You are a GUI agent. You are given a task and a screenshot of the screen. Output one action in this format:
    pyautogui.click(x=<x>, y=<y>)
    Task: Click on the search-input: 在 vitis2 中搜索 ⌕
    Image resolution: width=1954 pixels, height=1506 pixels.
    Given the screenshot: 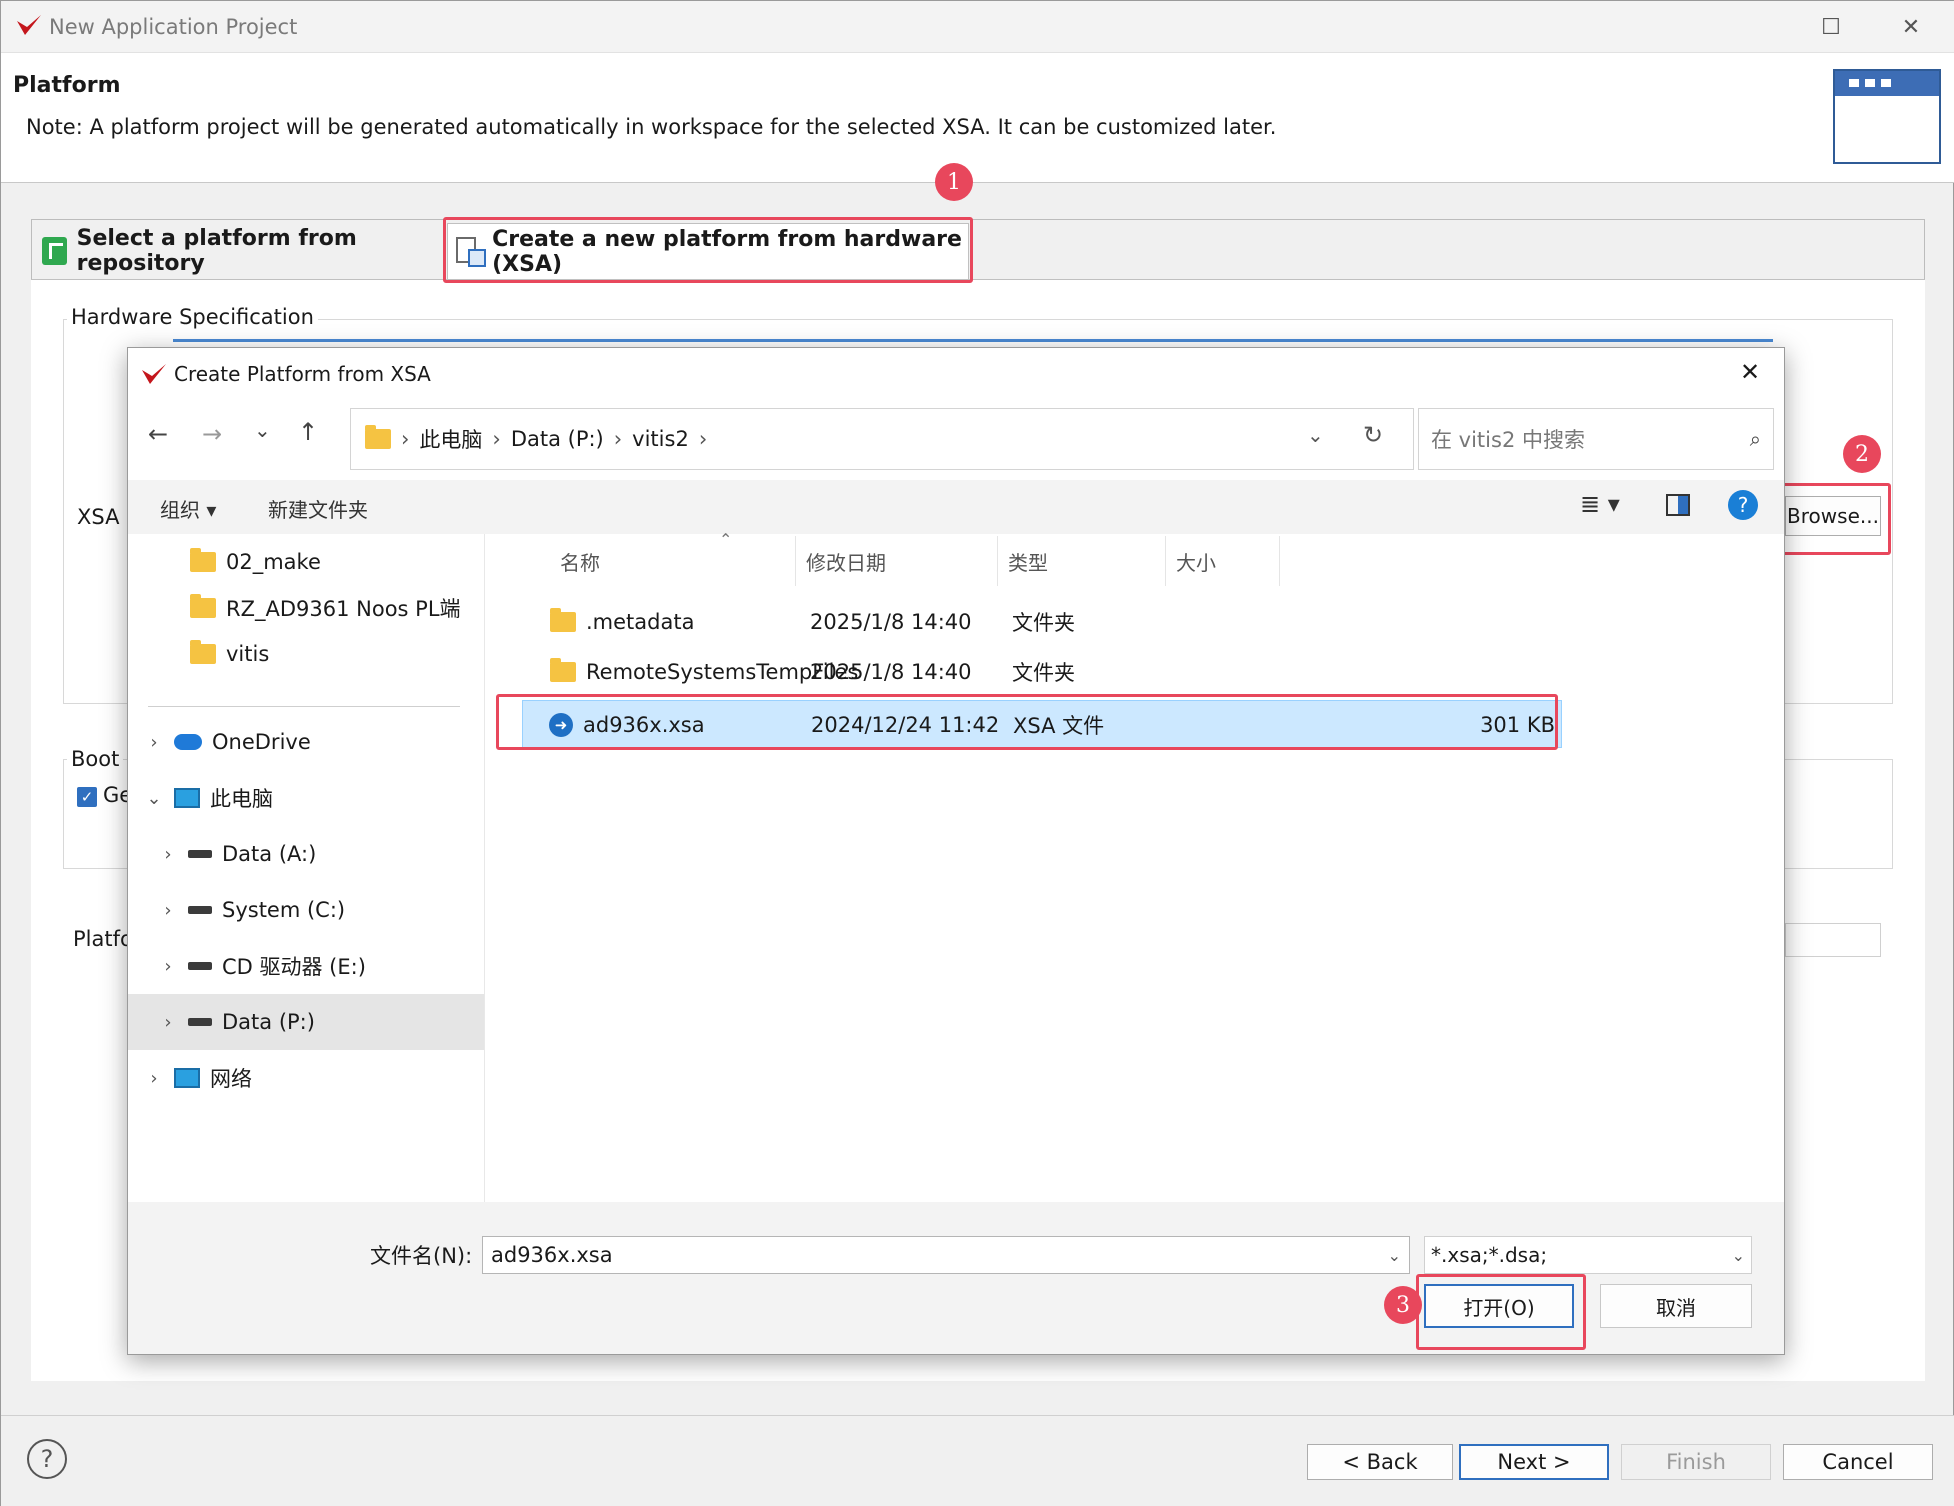 What is the action you would take?
    pyautogui.click(x=1596, y=439)
    